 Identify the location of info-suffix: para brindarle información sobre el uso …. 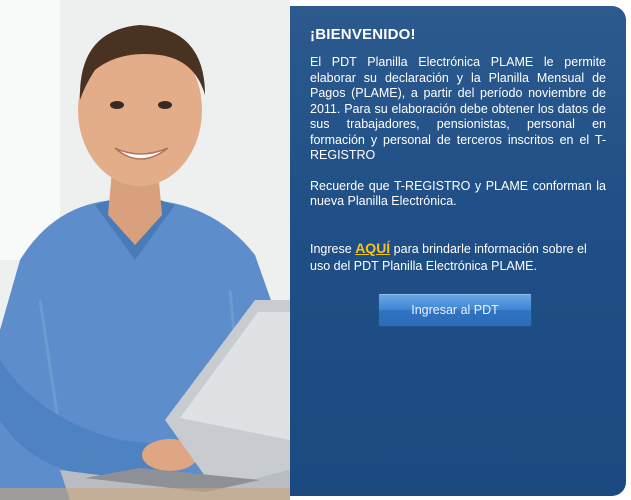
(448, 257).